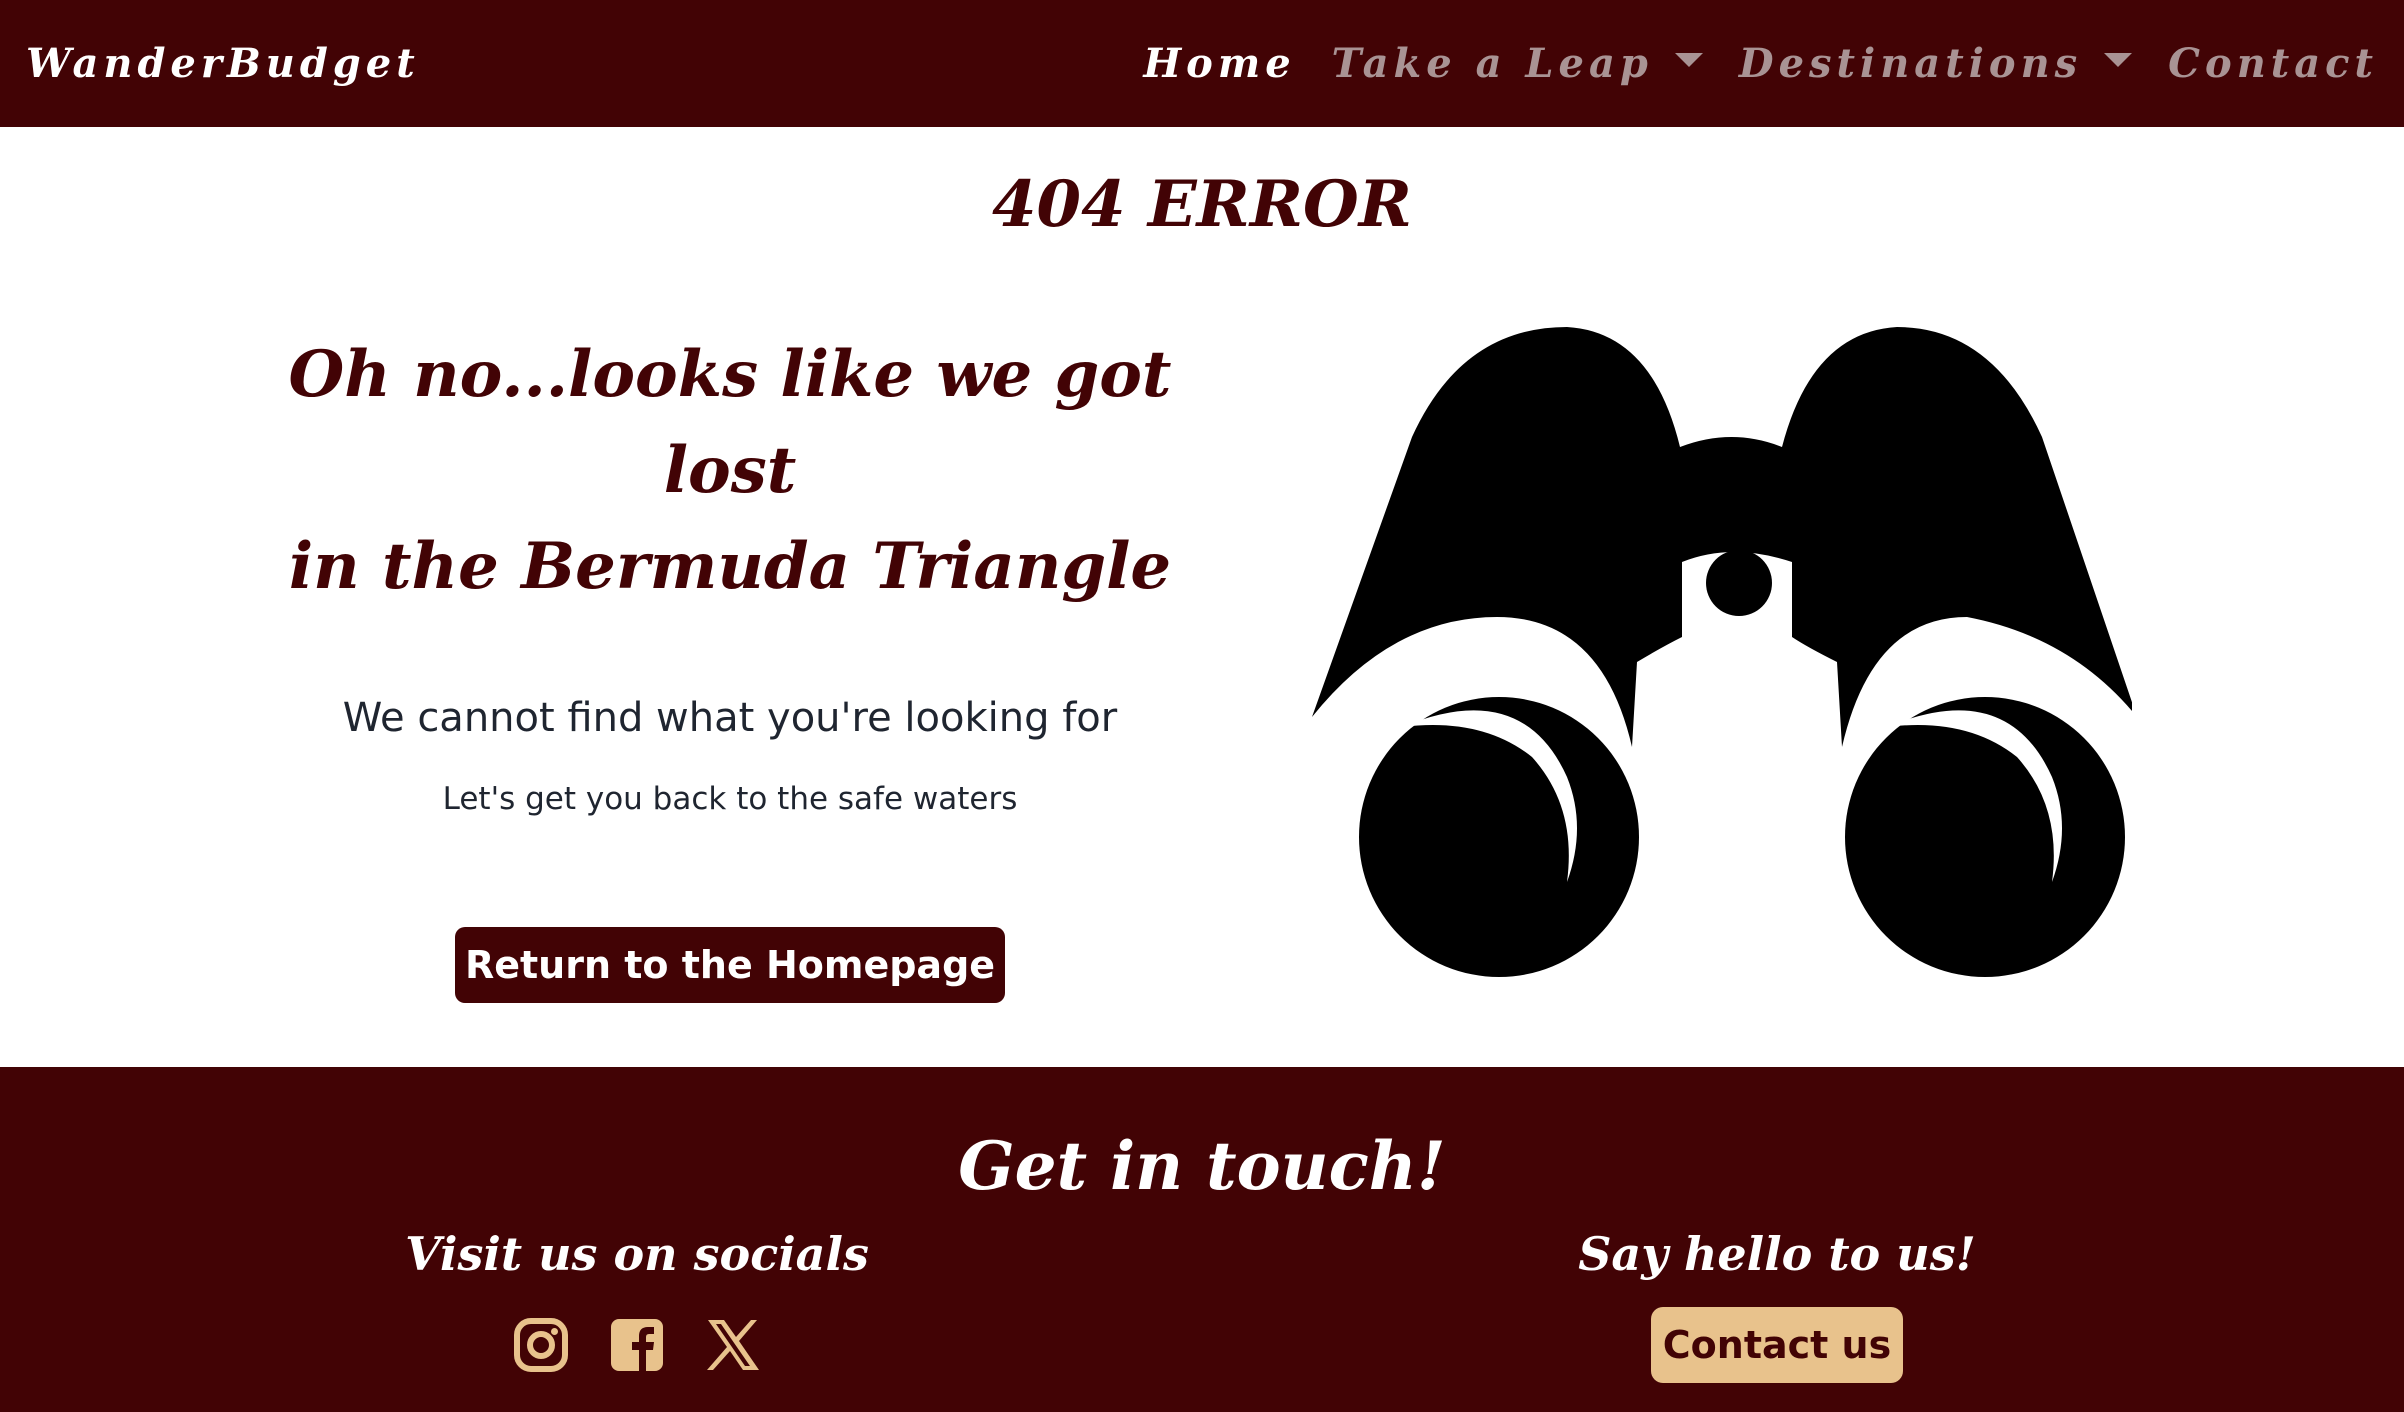 The image size is (2404, 1412). Describe the element at coordinates (1492, 63) in the screenshot. I see `nav-link-take-a-leap-label: Take a Leap` at that location.